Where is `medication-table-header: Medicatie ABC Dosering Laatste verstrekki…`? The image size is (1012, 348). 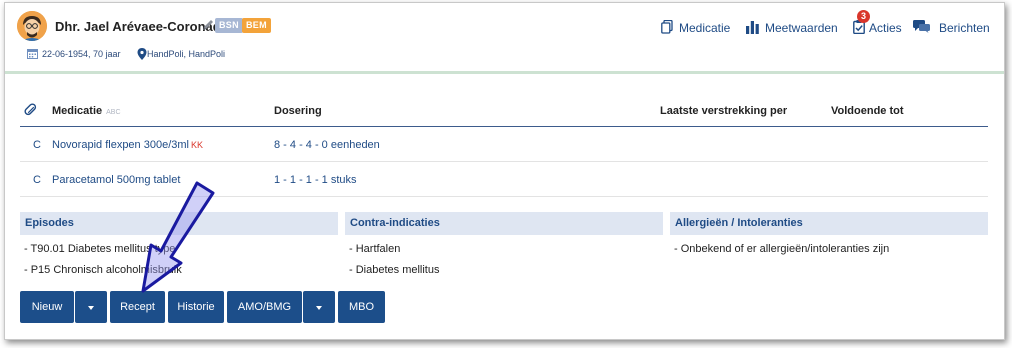 medication-table-header: Medicatie ABC Dosering Laatste verstrekki… is located at coordinates (504, 113).